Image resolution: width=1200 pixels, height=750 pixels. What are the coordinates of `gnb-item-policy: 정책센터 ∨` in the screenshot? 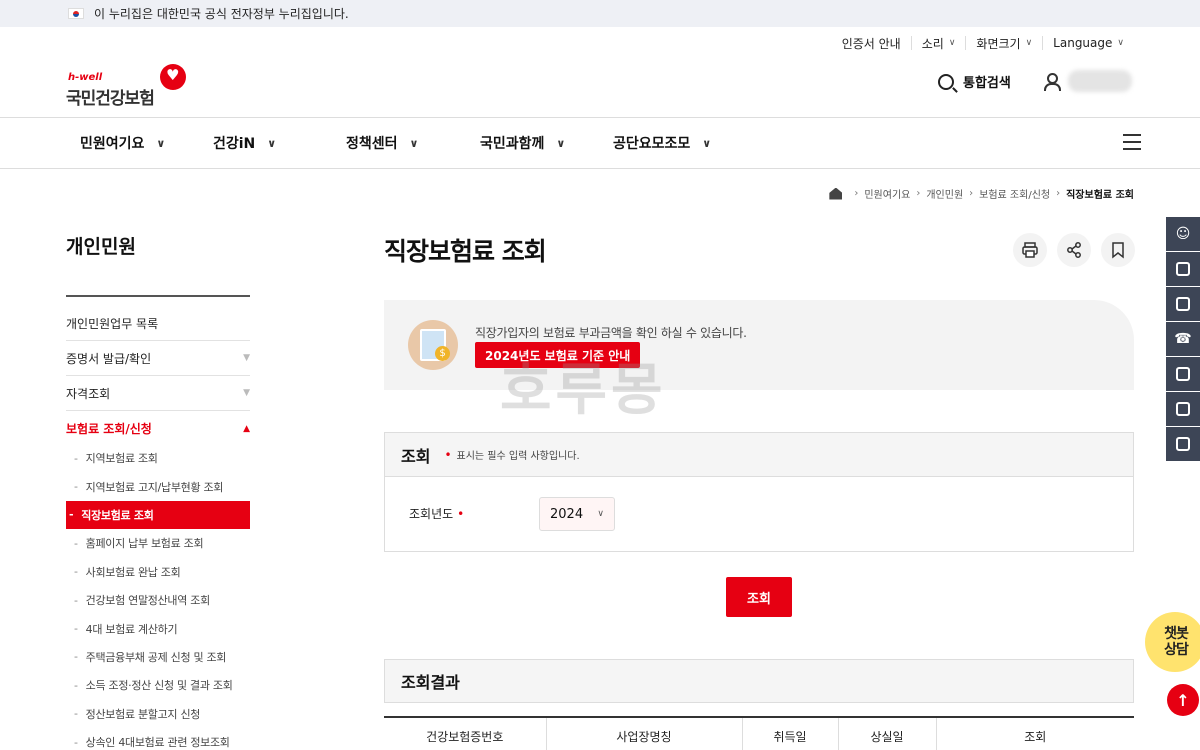 It's located at (382, 143).